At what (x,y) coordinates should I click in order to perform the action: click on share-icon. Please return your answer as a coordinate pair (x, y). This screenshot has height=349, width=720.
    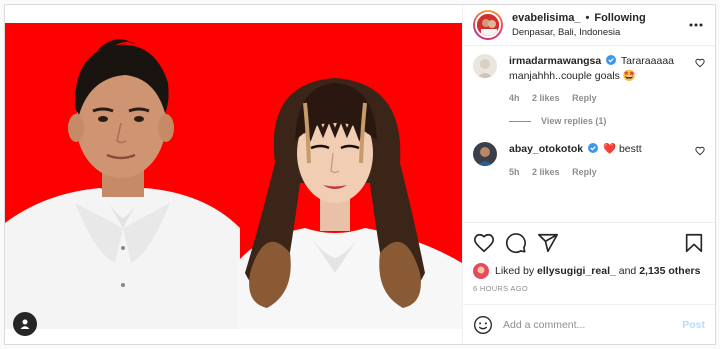
    Looking at the image, I should click on (548, 243).